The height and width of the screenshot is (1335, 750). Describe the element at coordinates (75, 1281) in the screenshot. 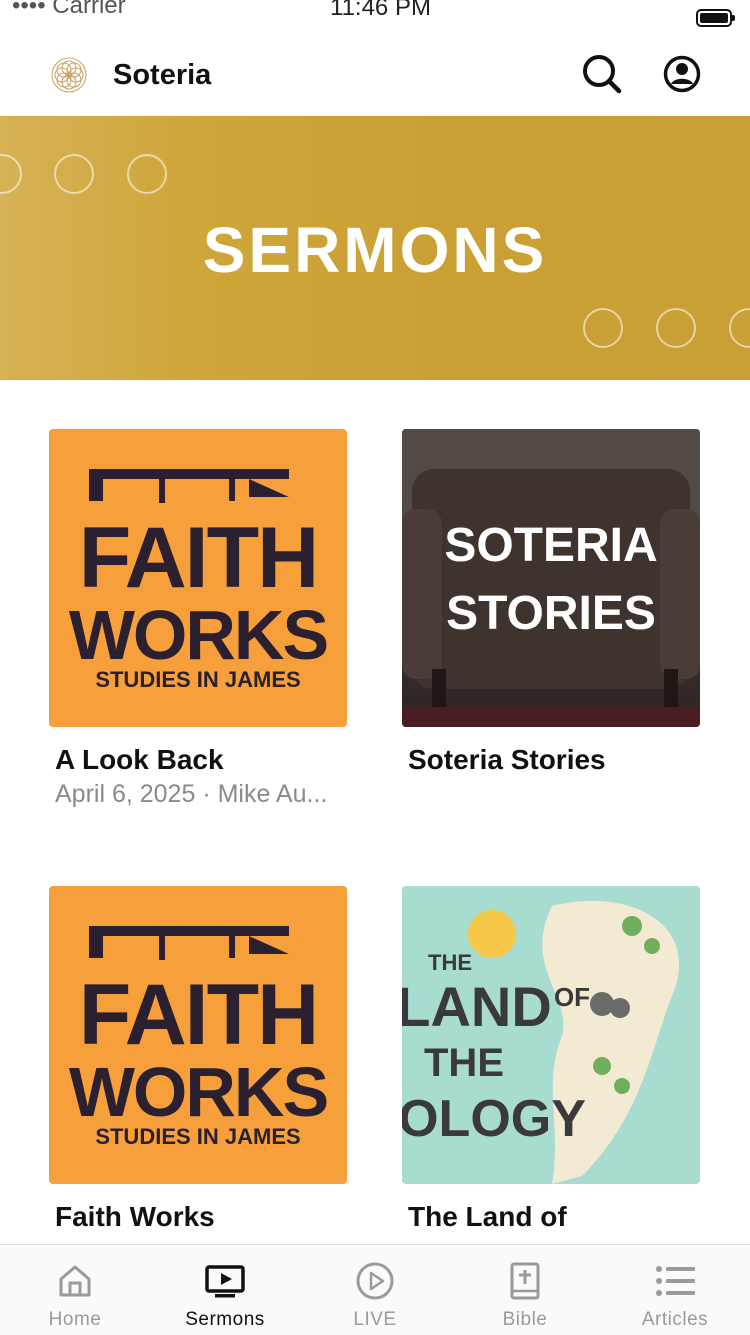

I see `home-icon` at that location.